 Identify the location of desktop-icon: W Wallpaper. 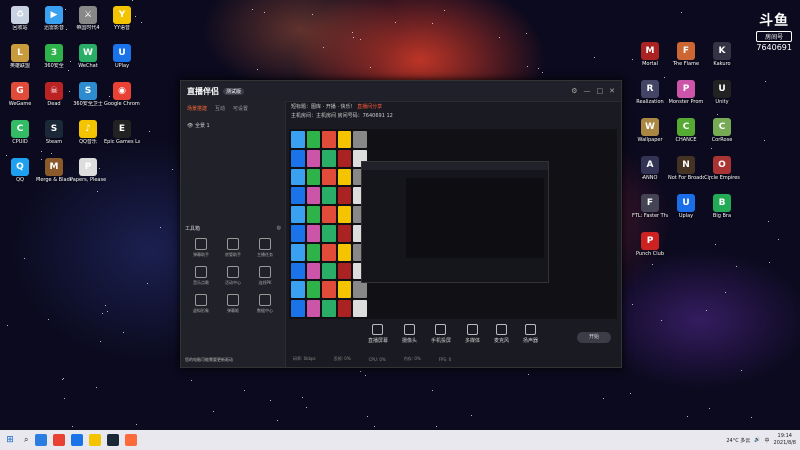
(650, 130).